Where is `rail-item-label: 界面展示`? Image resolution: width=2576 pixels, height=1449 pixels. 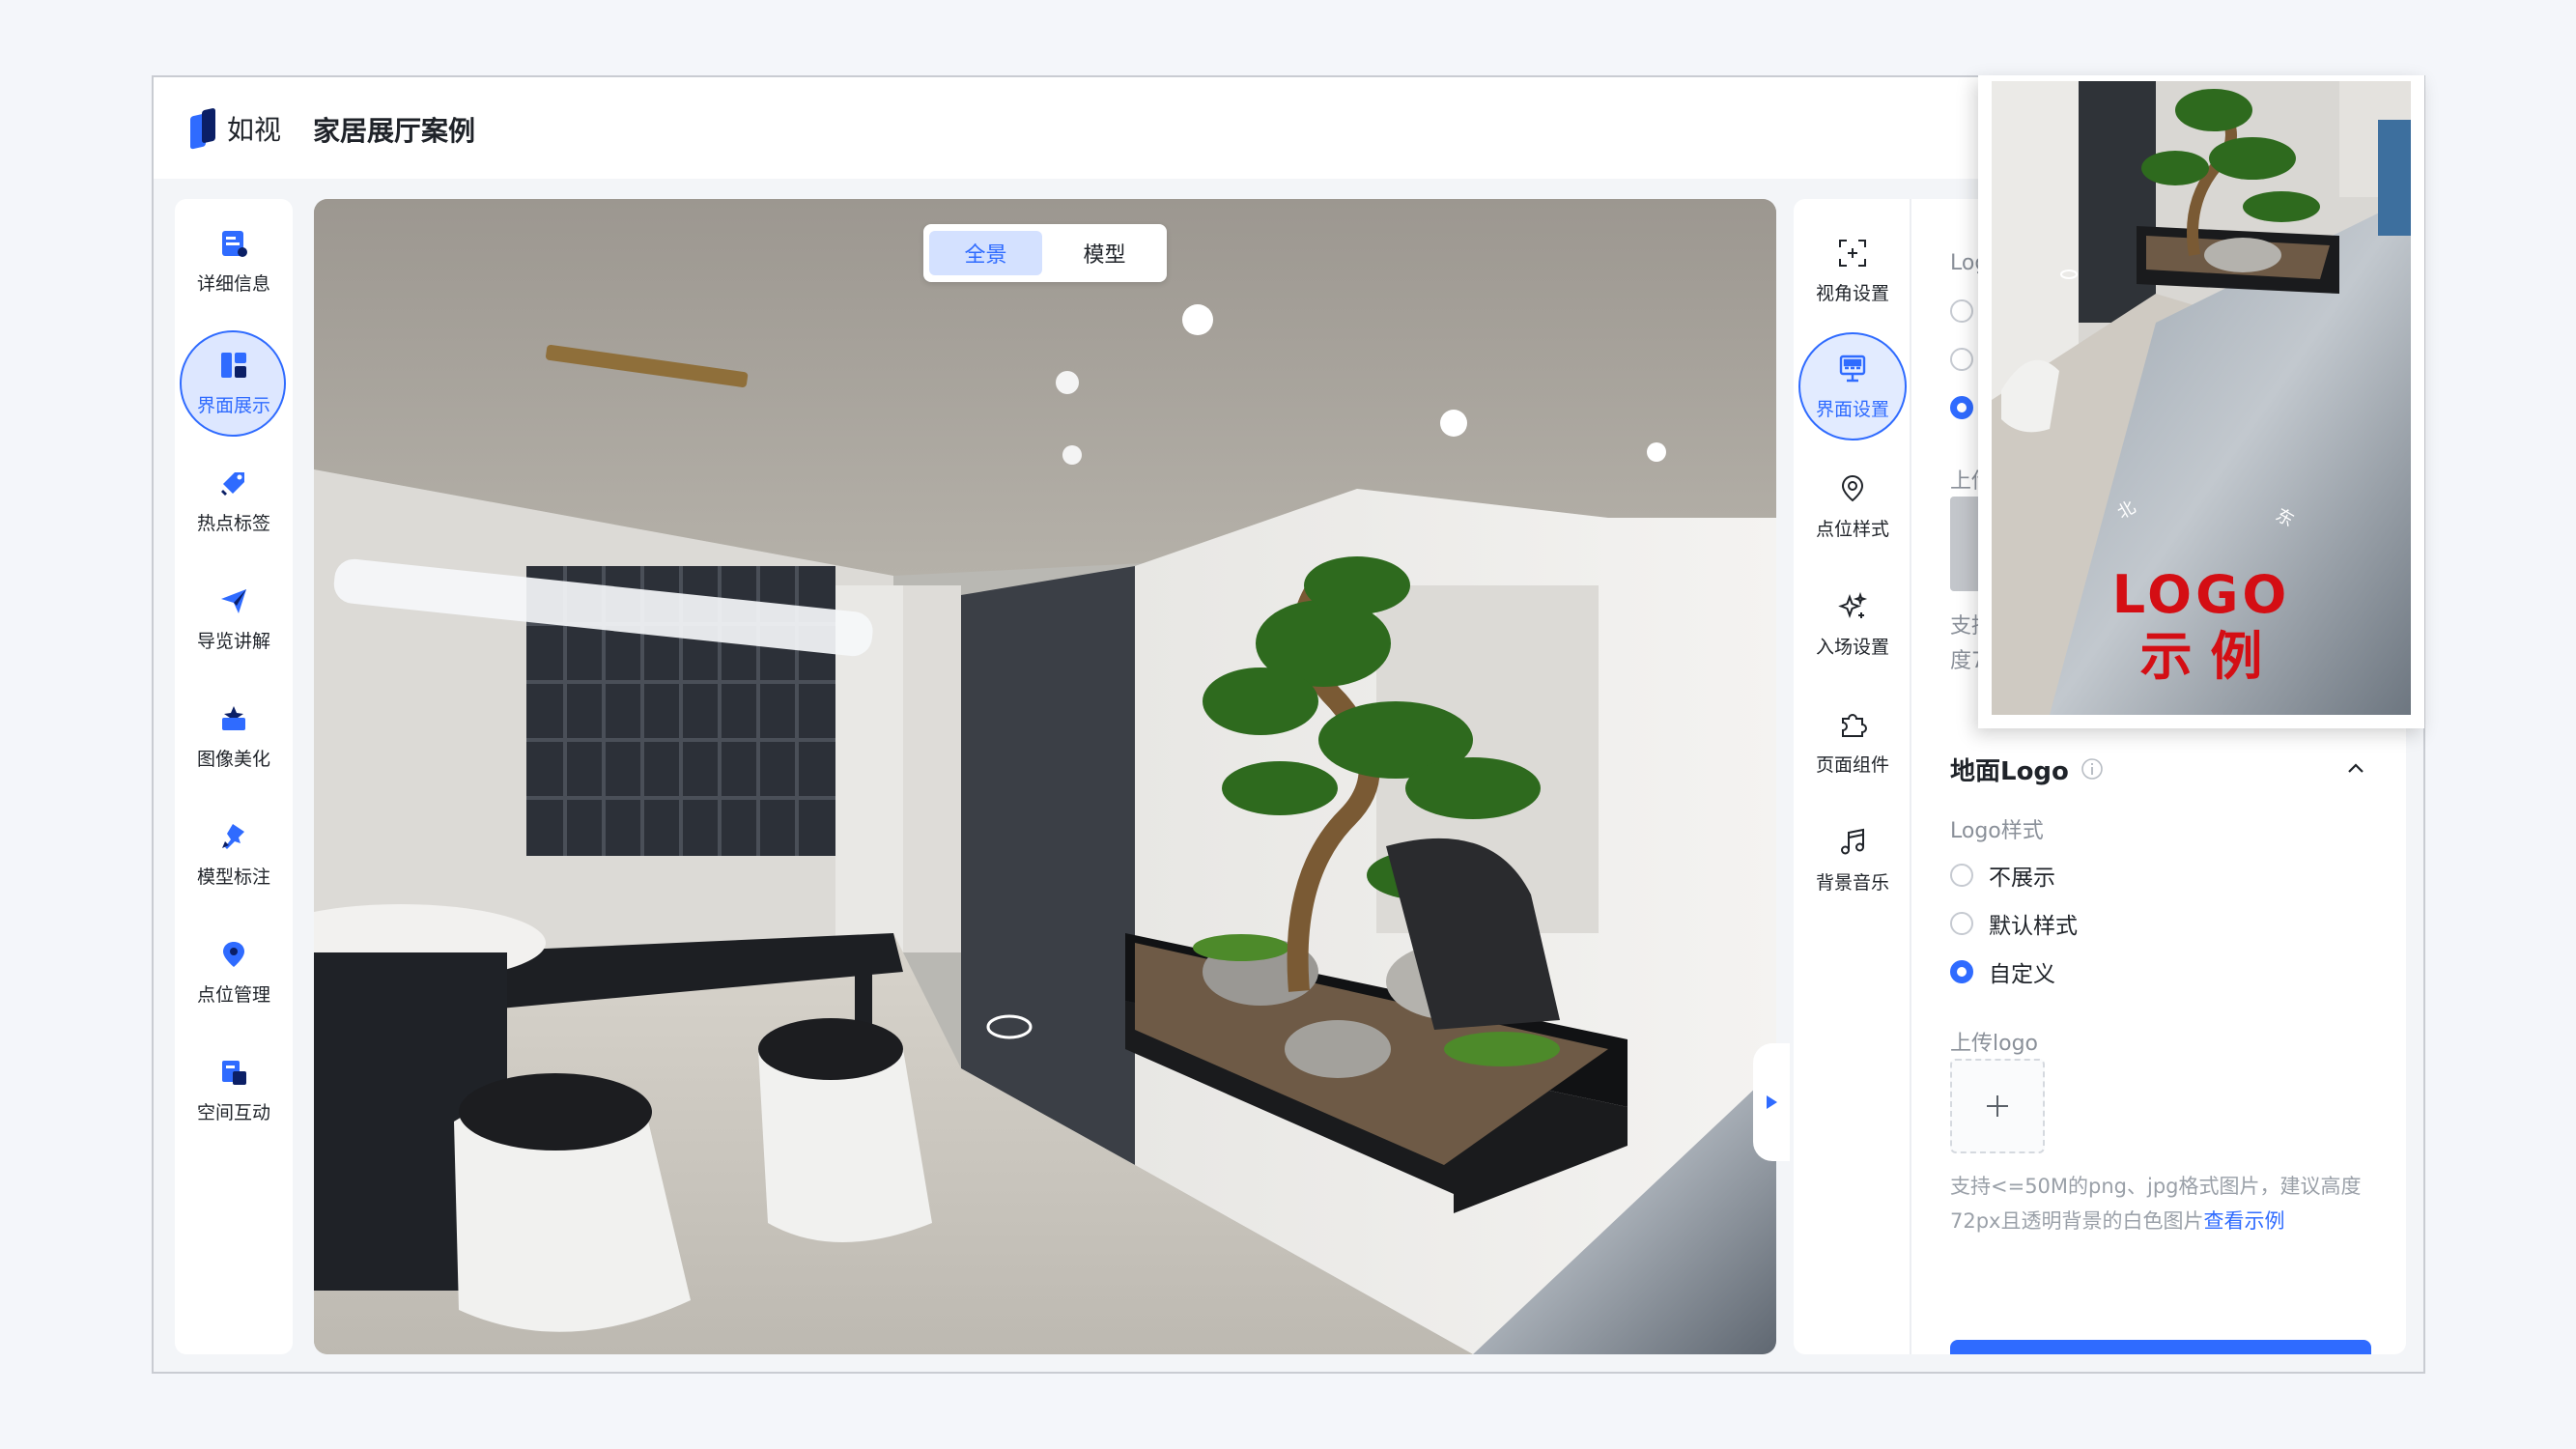
rail-item-label: 界面展示 is located at coordinates (233, 405).